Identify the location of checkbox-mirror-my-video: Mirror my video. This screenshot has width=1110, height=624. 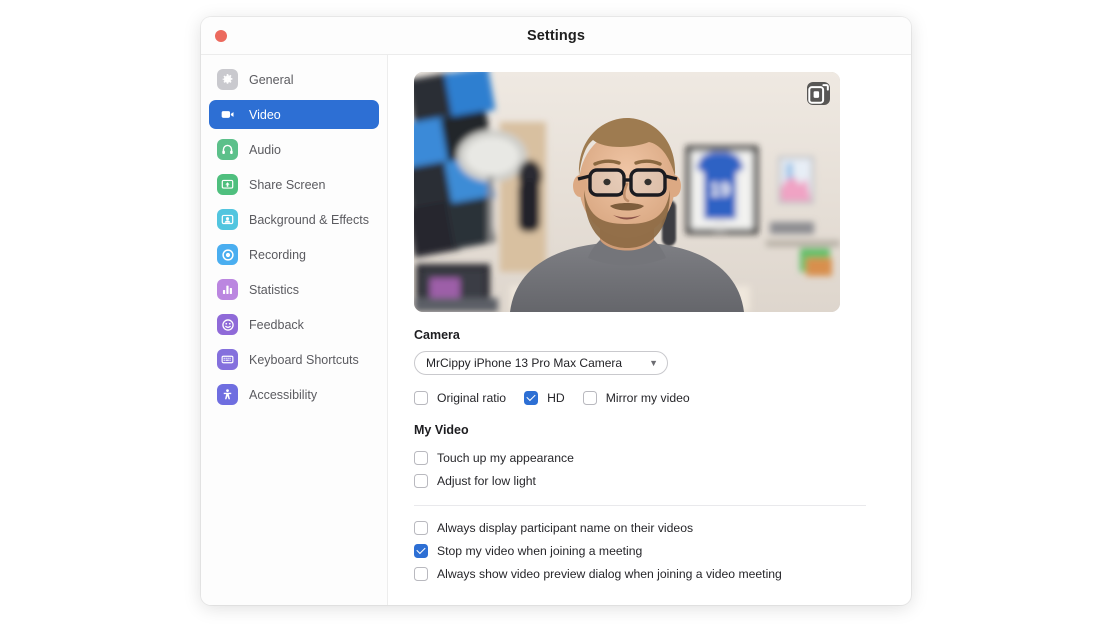
(636, 397).